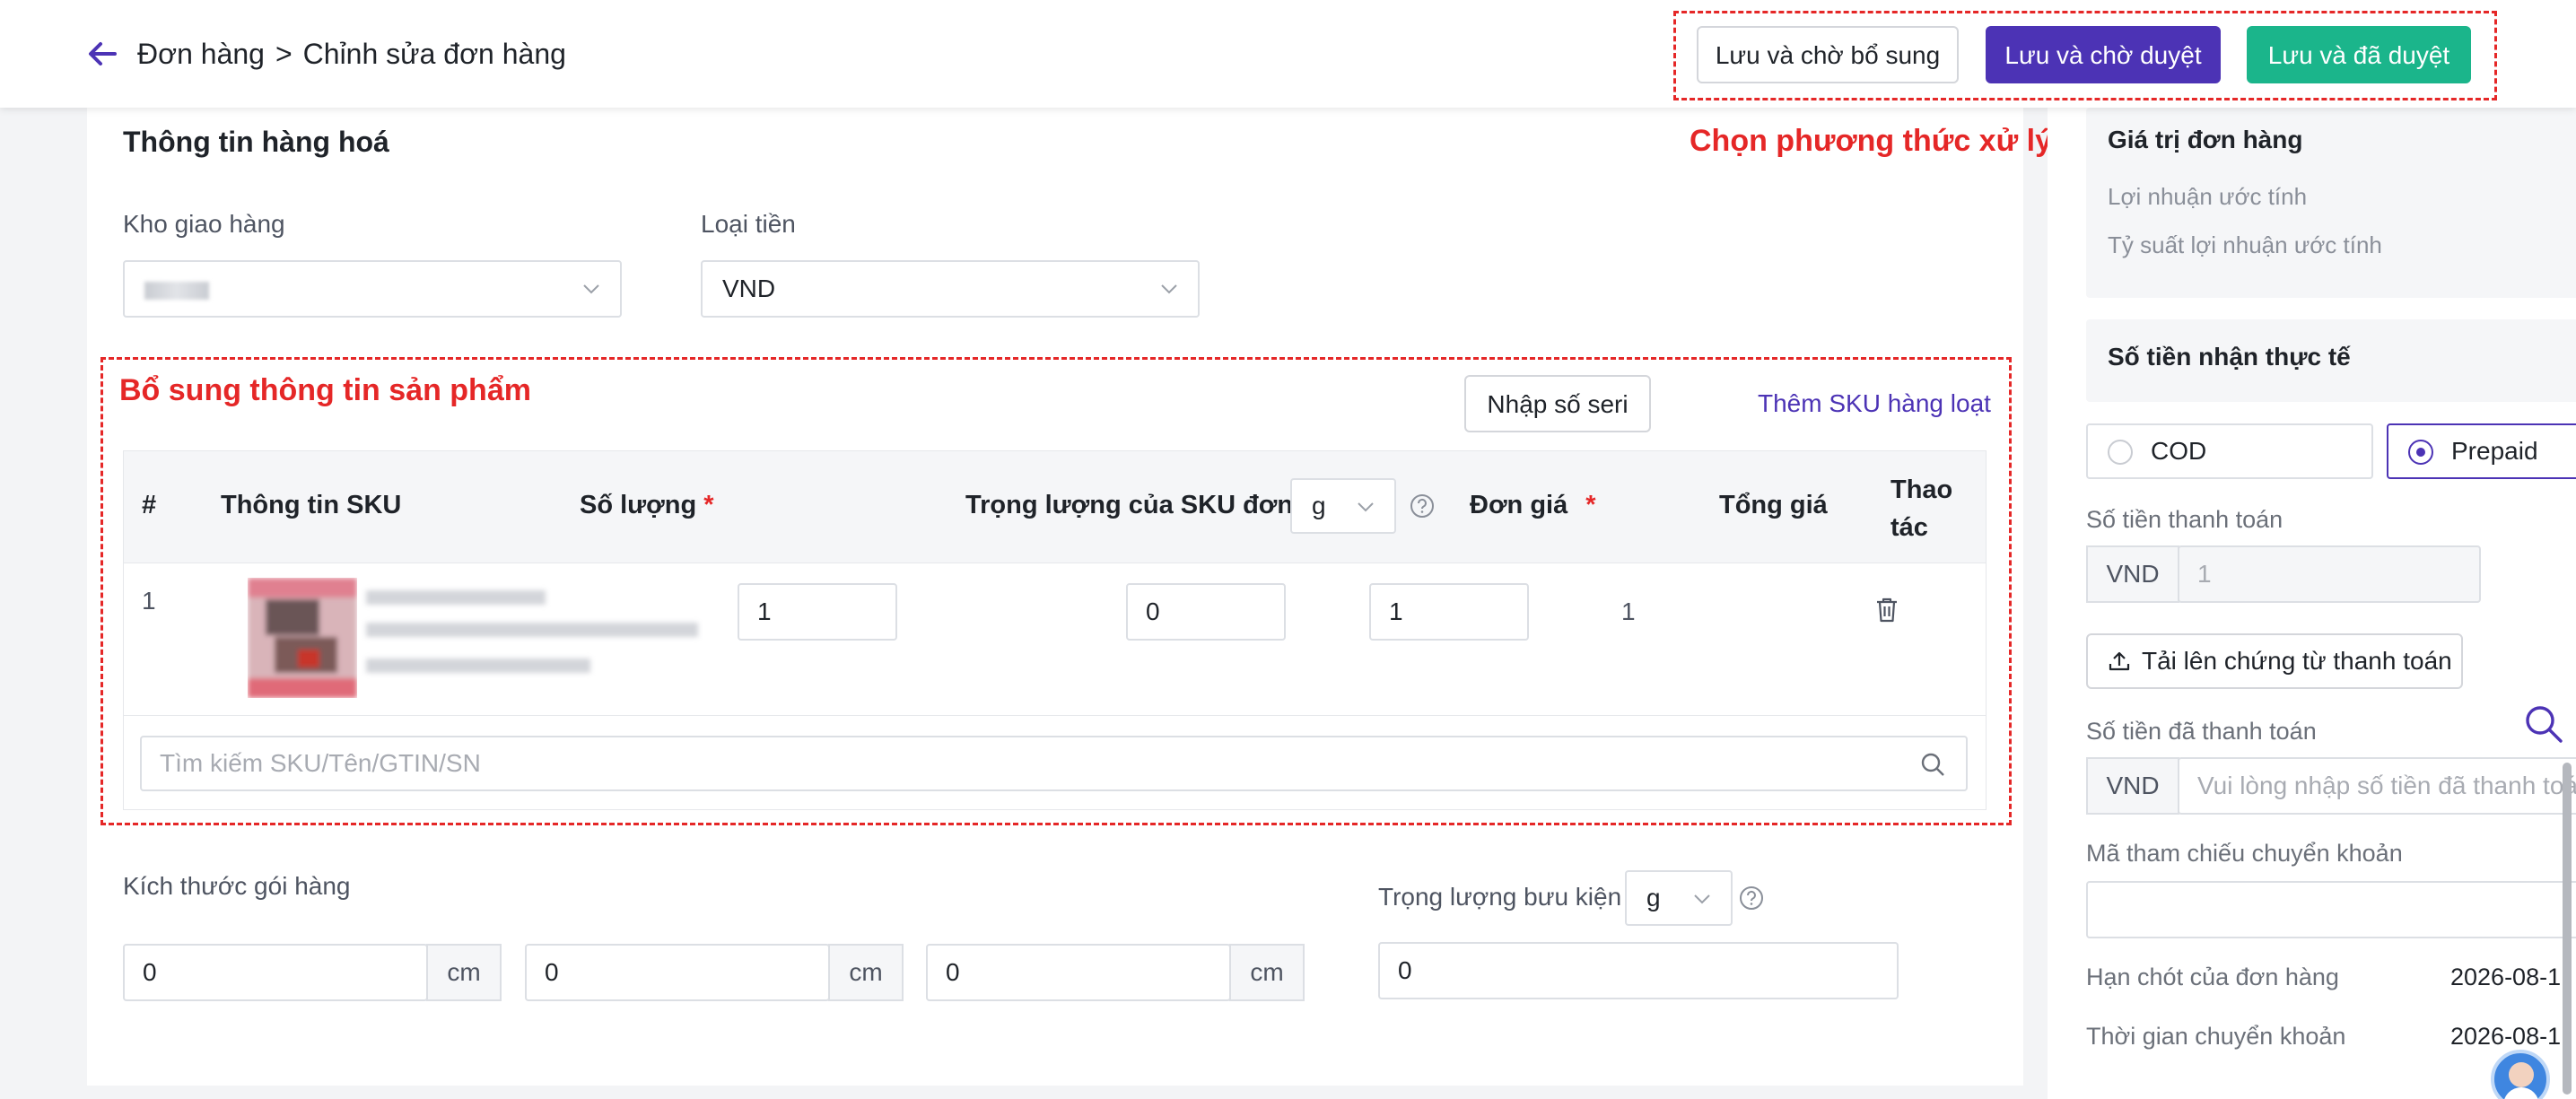  What do you see at coordinates (149, 601) in the screenshot?
I see `row-index: 1` at bounding box center [149, 601].